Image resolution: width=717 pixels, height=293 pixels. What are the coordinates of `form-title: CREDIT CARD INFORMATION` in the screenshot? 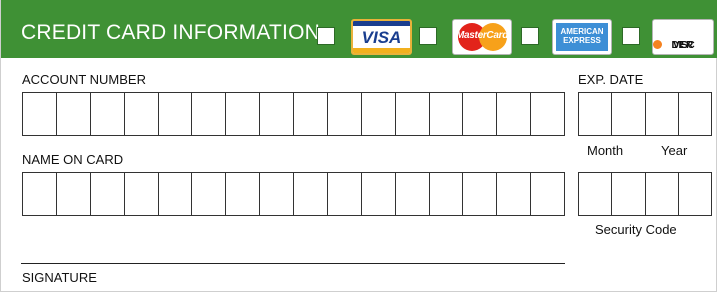 It's located at (170, 32).